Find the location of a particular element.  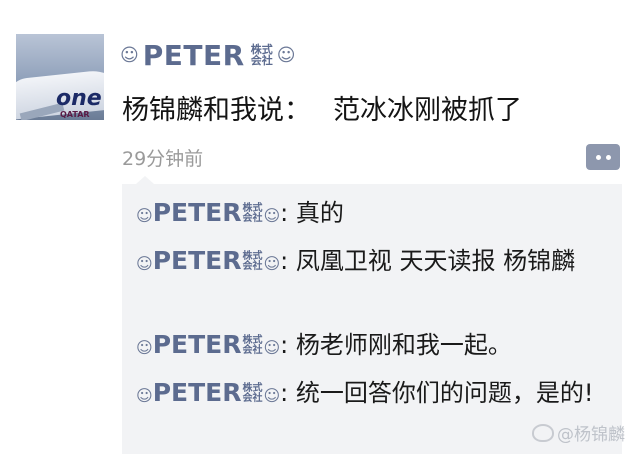

post-text-part1: 杨锦麟和我说： is located at coordinates (216, 110).